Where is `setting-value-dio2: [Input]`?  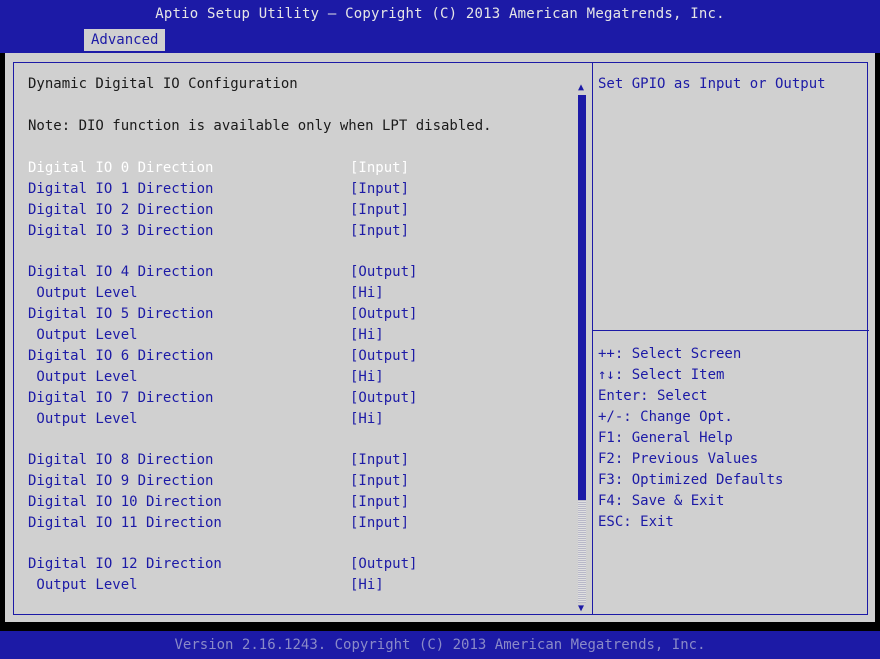
setting-value-dio2: [Input] is located at coordinates (379, 210).